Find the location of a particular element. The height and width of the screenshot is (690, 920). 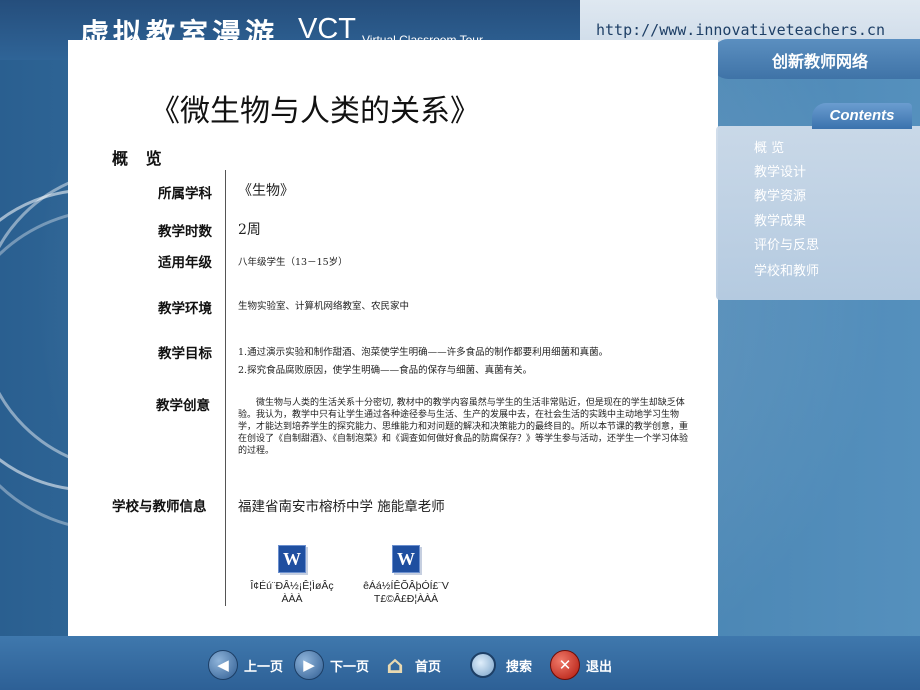

value-environment: 生物实验室、计算机网络教室、农民家中 is located at coordinates (324, 306).